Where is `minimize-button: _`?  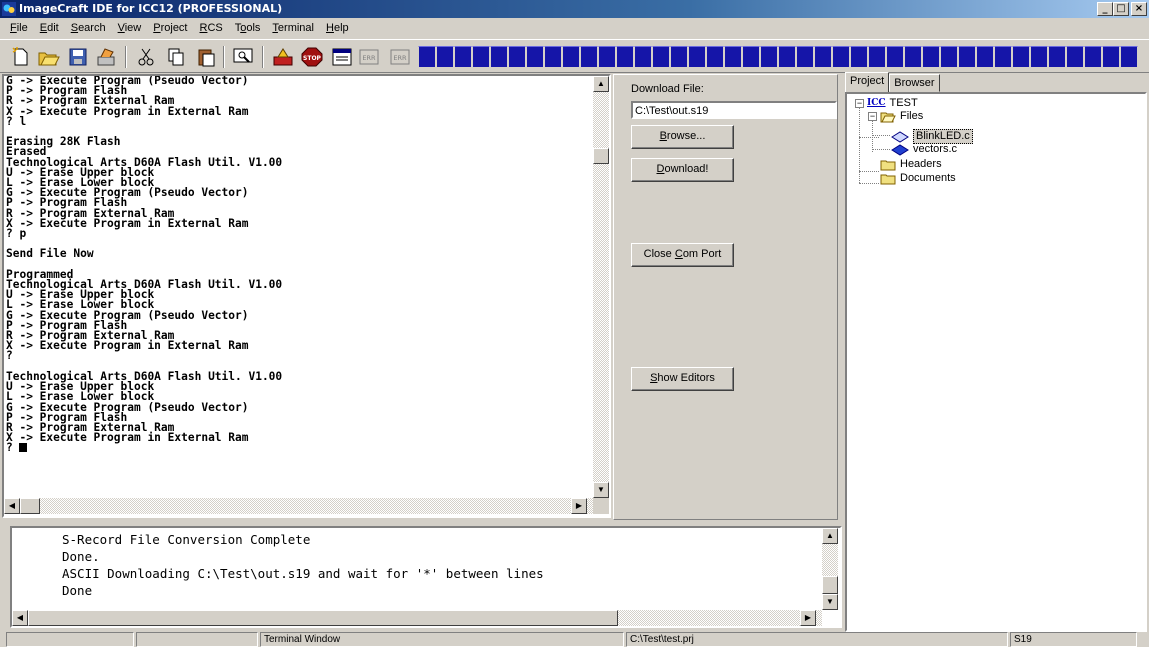 minimize-button: _ is located at coordinates (1105, 9).